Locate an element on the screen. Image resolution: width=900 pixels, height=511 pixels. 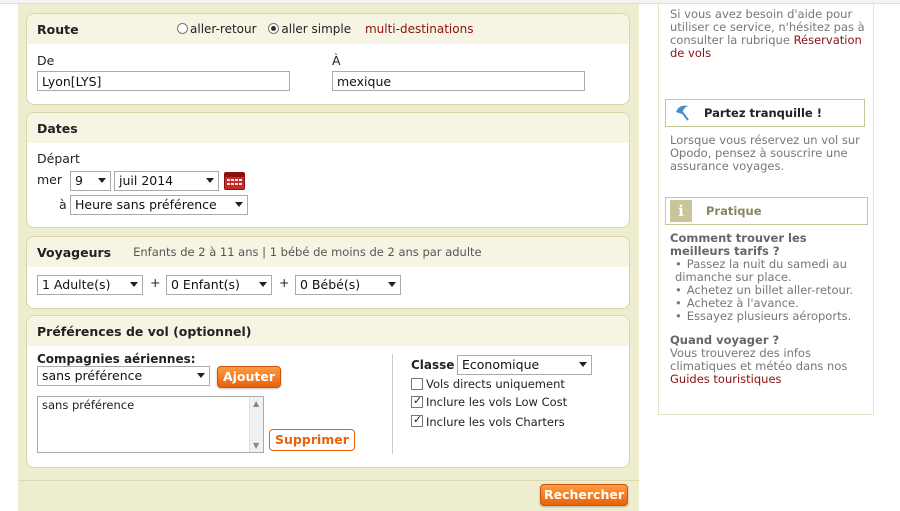
radio-checked-icon is located at coordinates (274, 28).